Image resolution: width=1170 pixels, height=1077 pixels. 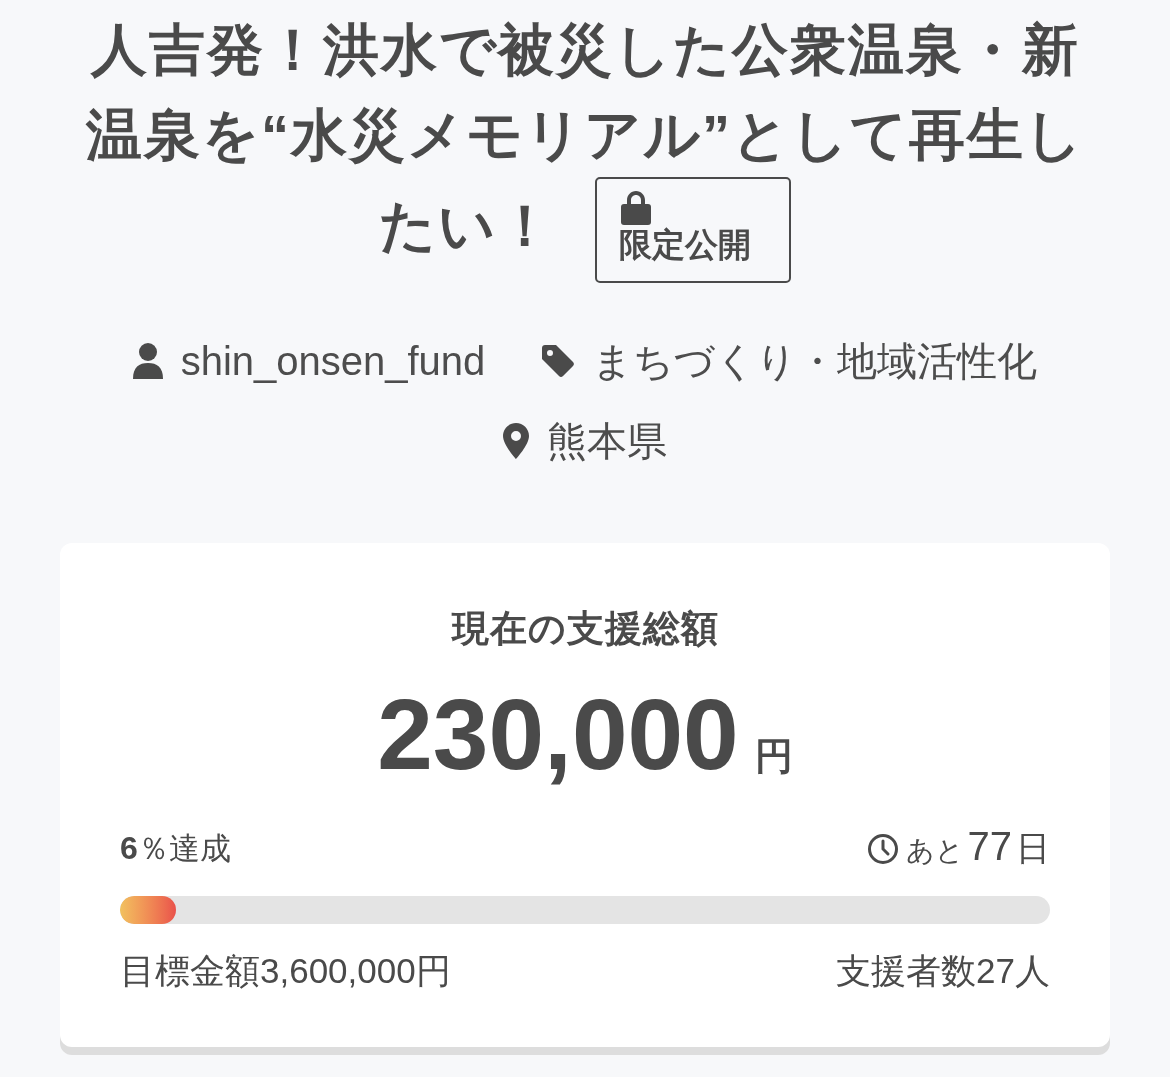 I want to click on achievement-rate: 6％達成, so click(x=175, y=848).